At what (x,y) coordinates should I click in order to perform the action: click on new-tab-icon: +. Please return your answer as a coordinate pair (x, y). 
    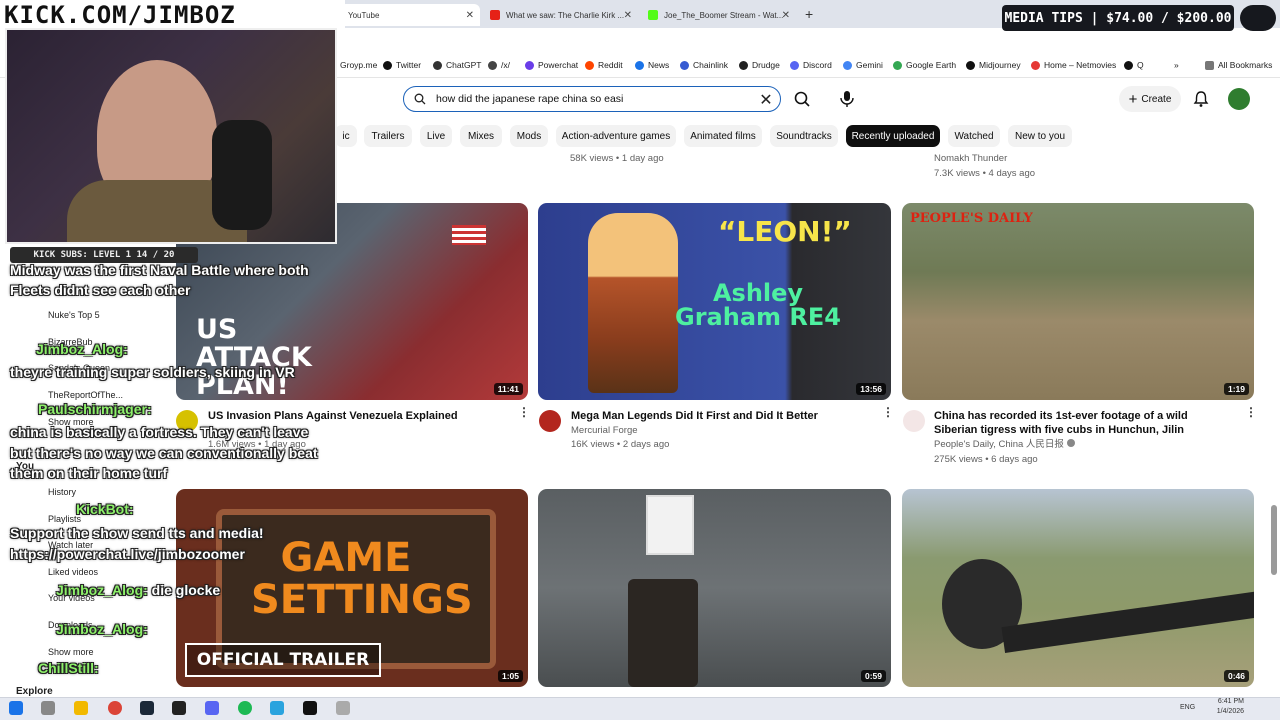
    Looking at the image, I should click on (809, 14).